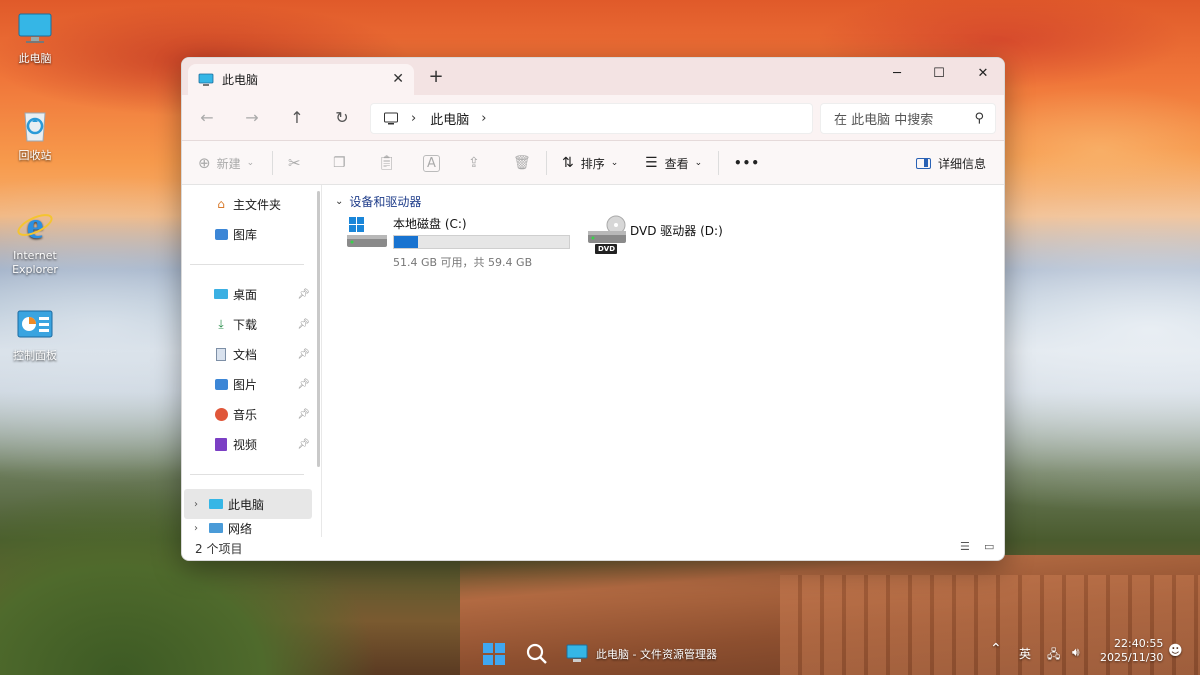 The height and width of the screenshot is (675, 1200). What do you see at coordinates (204, 163) in the screenshot?
I see `plus-circle-icon: ⊕` at bounding box center [204, 163].